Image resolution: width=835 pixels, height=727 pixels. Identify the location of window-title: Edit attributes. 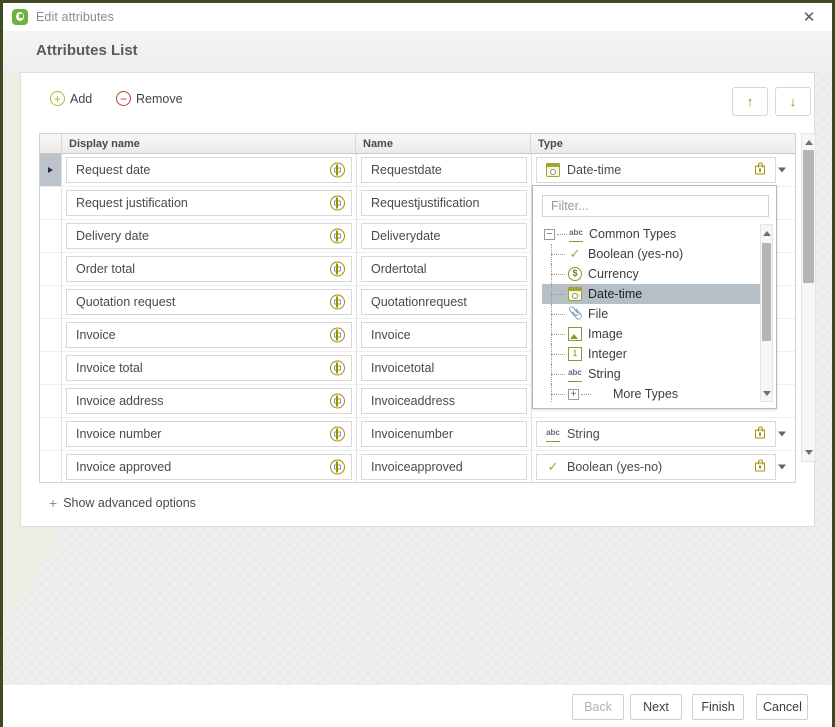
(75, 17).